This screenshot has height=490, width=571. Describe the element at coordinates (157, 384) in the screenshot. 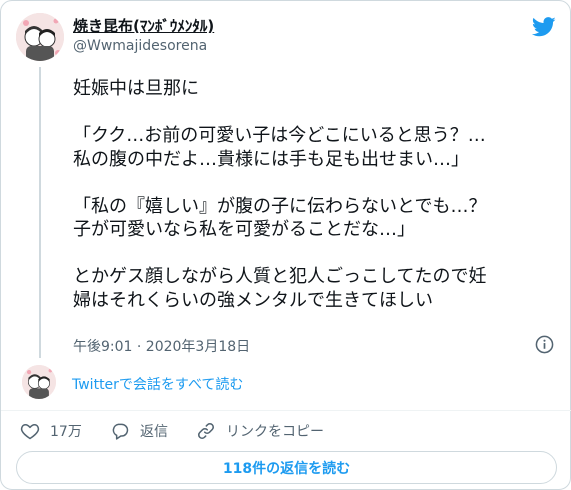

I see `read-conversation-link: Twitterで会話をすべて読む` at that location.